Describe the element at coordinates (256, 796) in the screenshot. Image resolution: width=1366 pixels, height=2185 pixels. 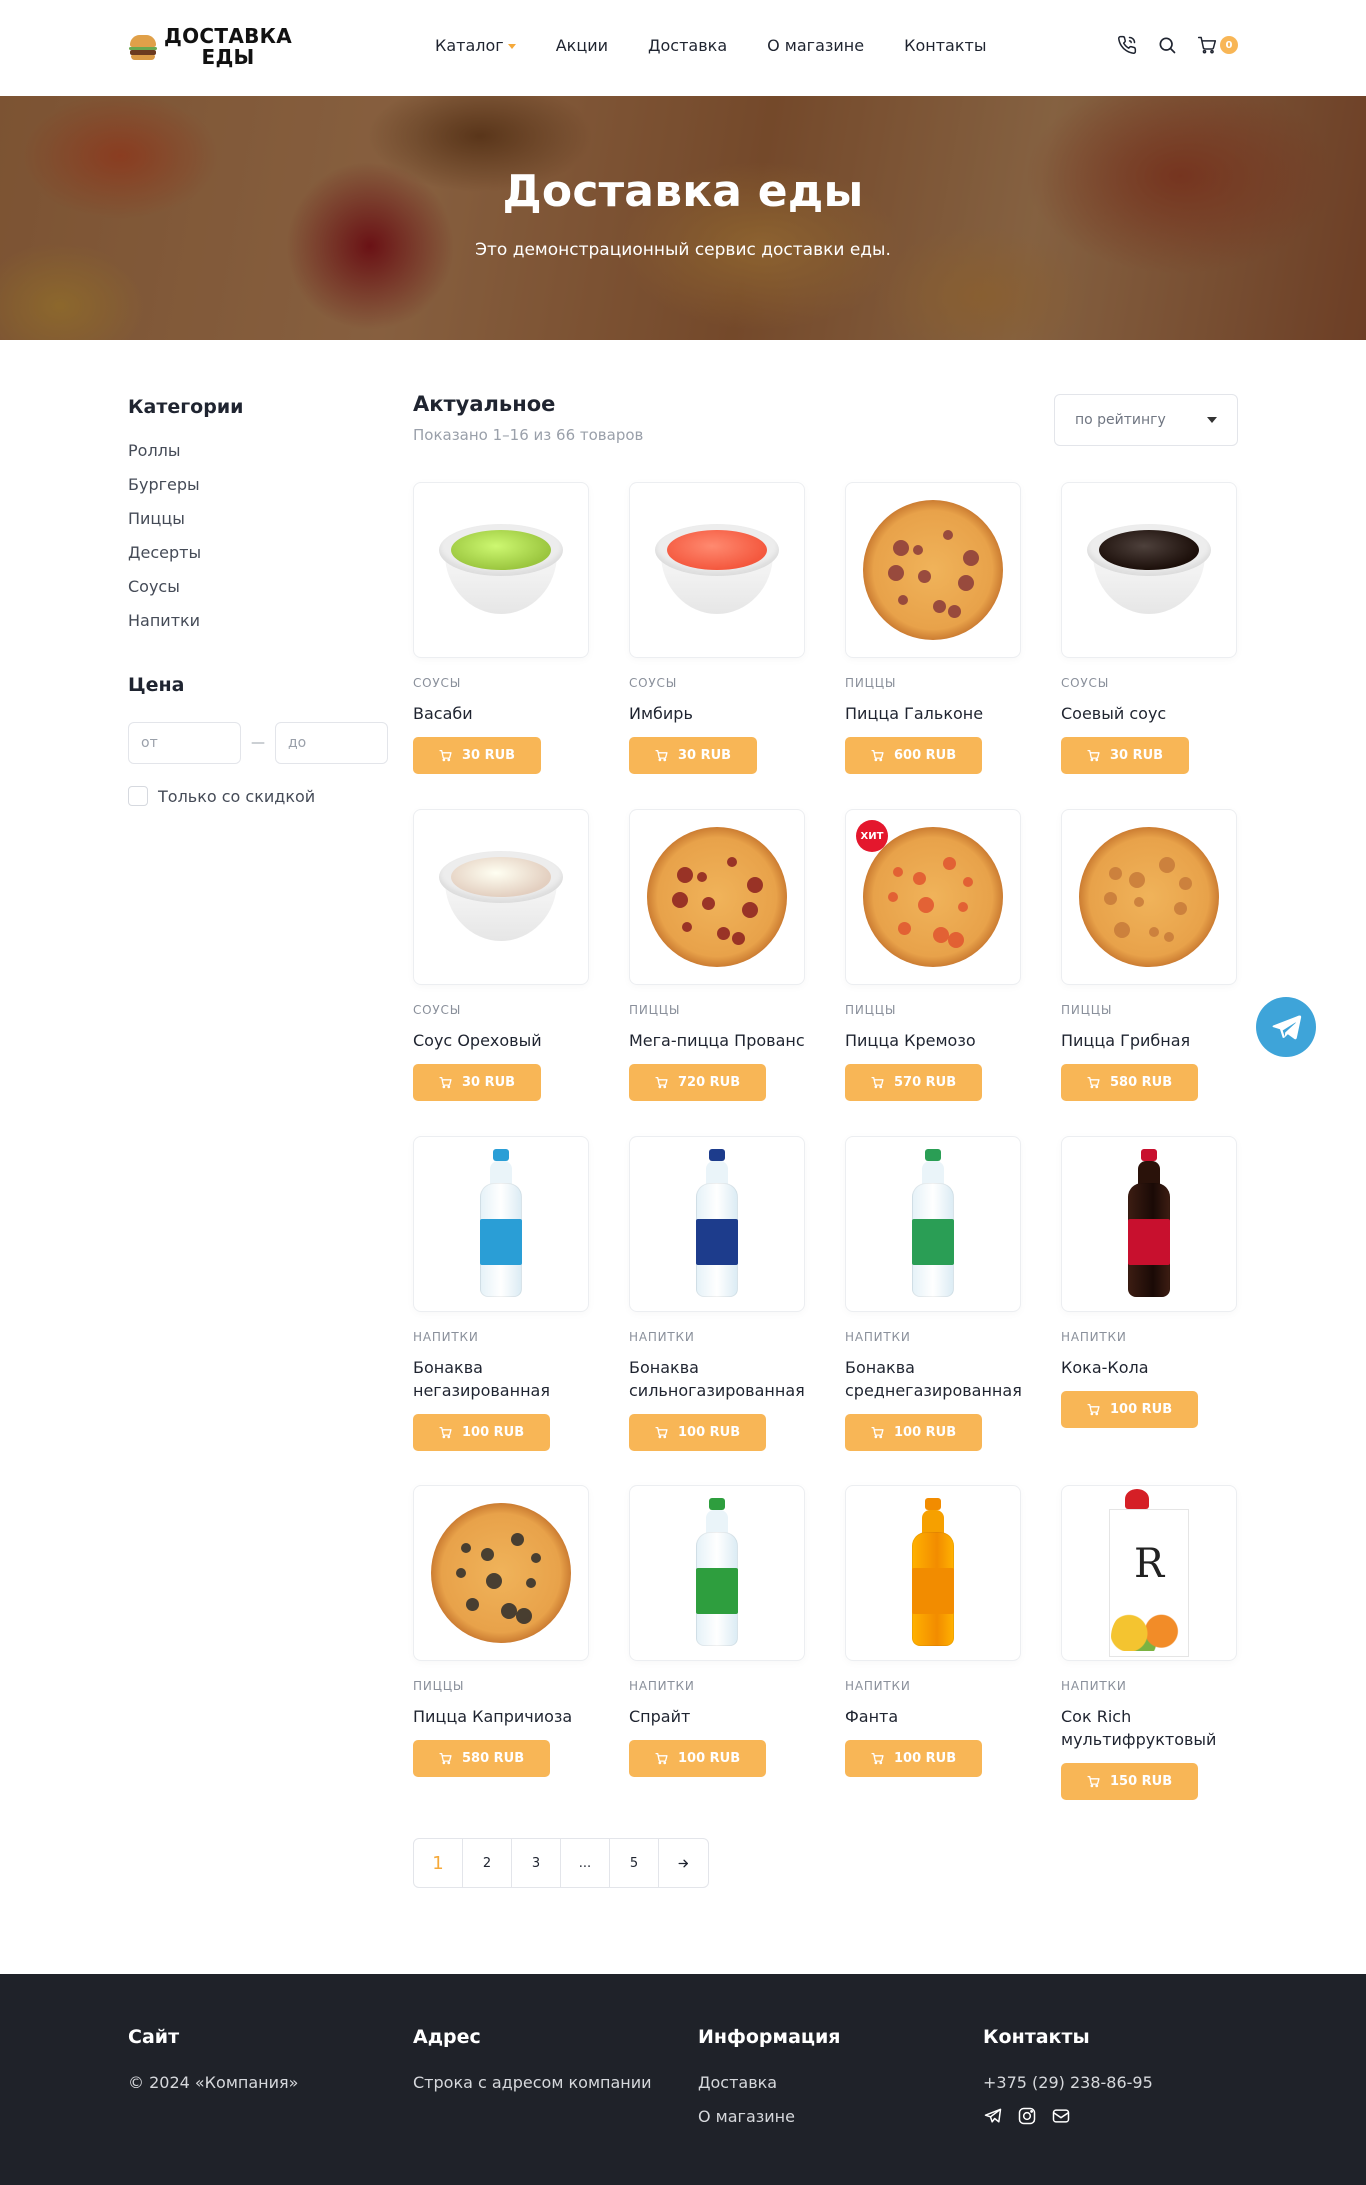
I see `discount-filter: Только со скидкой` at that location.